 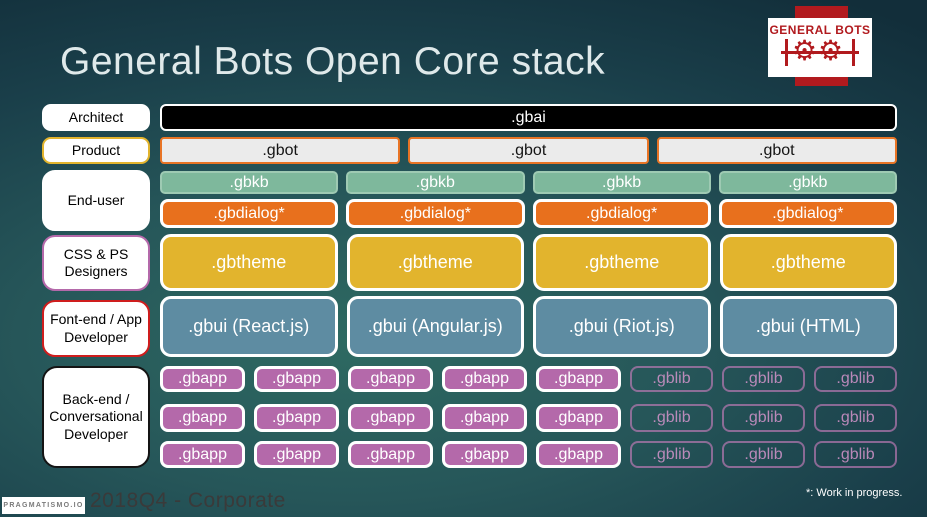 What do you see at coordinates (528, 262) in the screenshot?
I see `gbtheme-row: .gbtheme .gbtheme .gbtheme .gbtheme` at bounding box center [528, 262].